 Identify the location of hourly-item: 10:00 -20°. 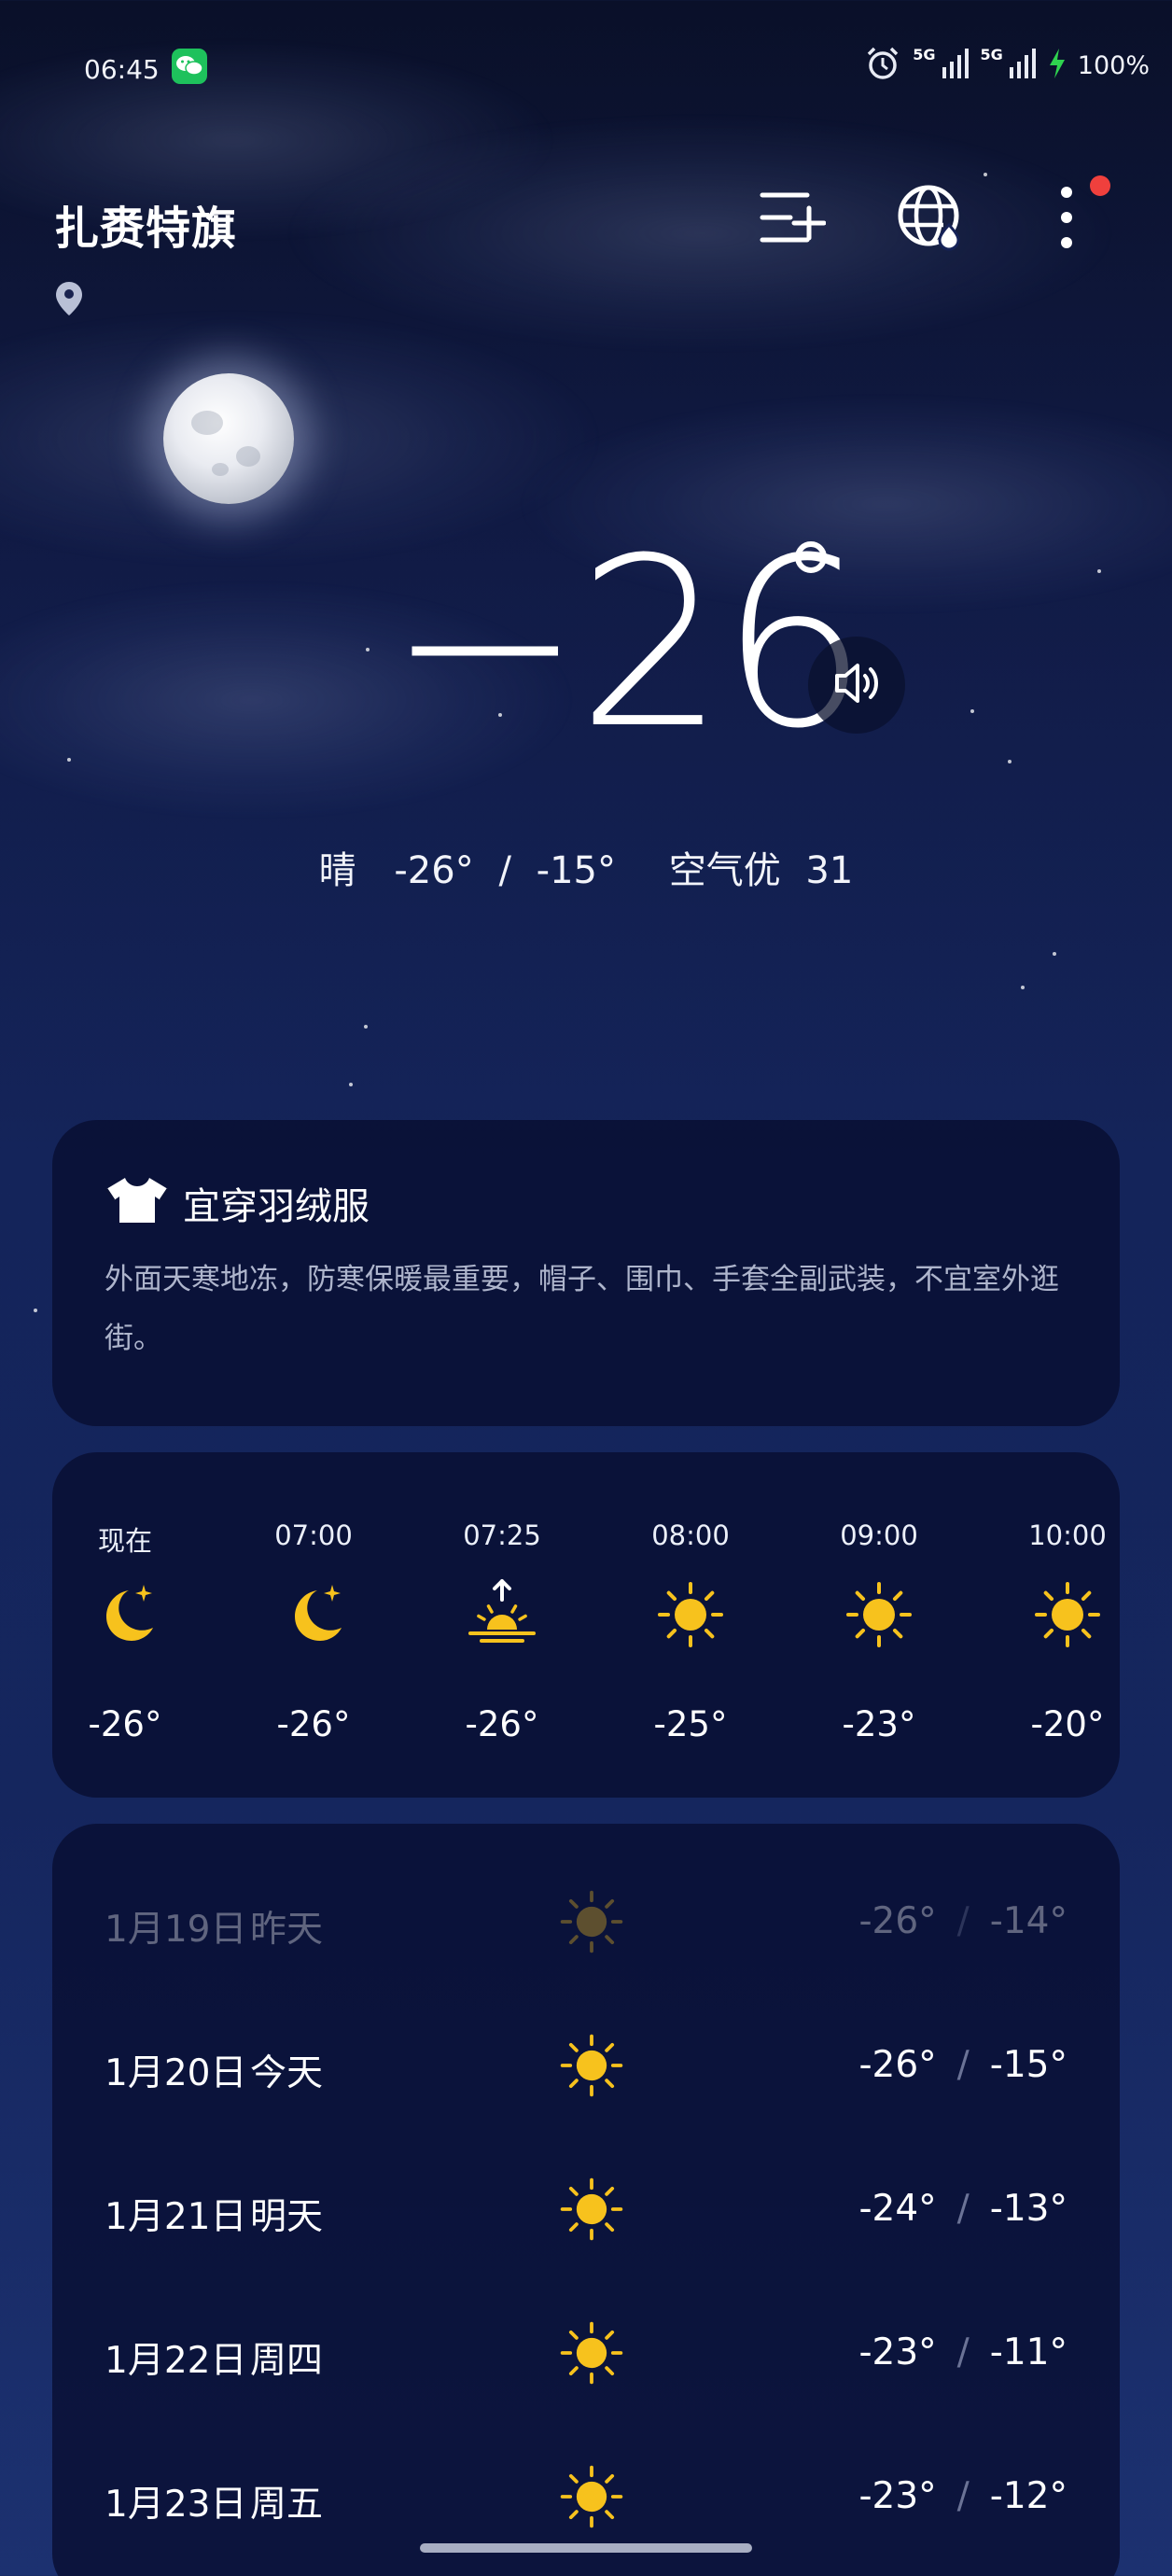
(1056, 1625).